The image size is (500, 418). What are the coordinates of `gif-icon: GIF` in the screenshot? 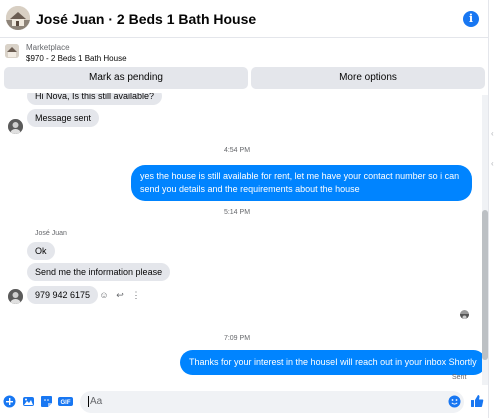 It's located at (65, 401).